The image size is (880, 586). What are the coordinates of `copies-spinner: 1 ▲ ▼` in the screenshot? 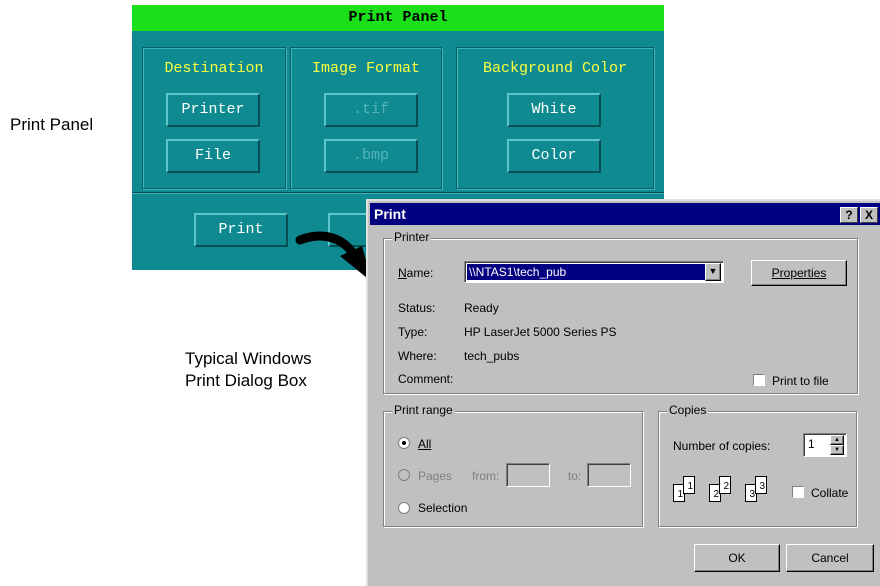 It's located at (825, 445).